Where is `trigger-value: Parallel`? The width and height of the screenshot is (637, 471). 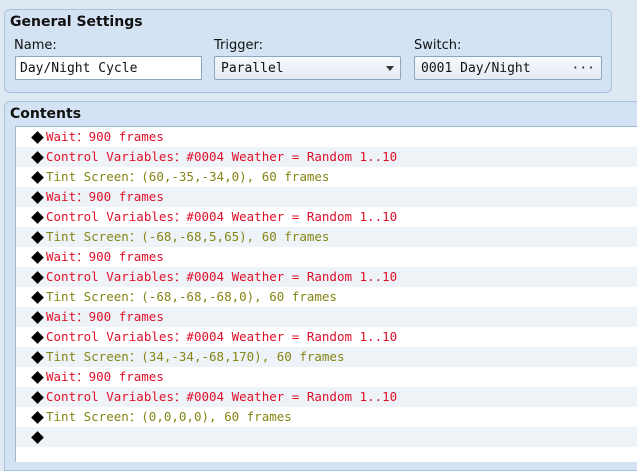 trigger-value: Parallel is located at coordinates (252, 68).